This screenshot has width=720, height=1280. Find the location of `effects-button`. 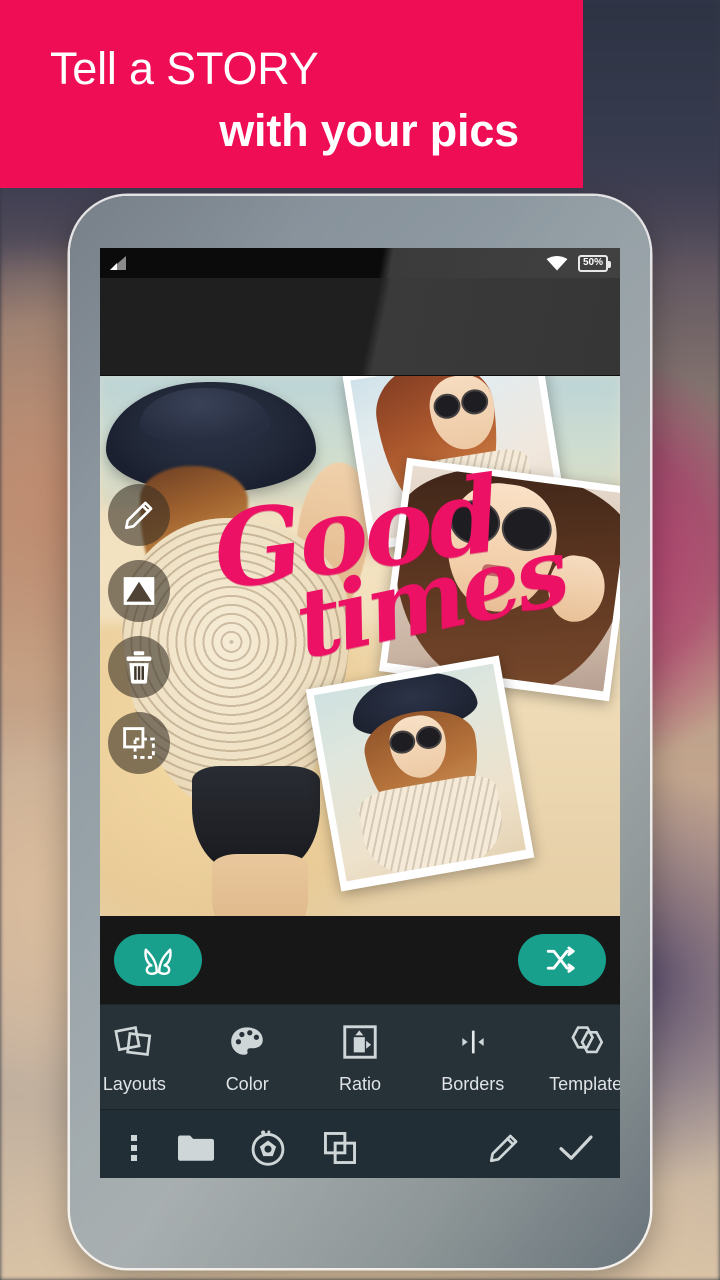

effects-button is located at coordinates (158, 960).